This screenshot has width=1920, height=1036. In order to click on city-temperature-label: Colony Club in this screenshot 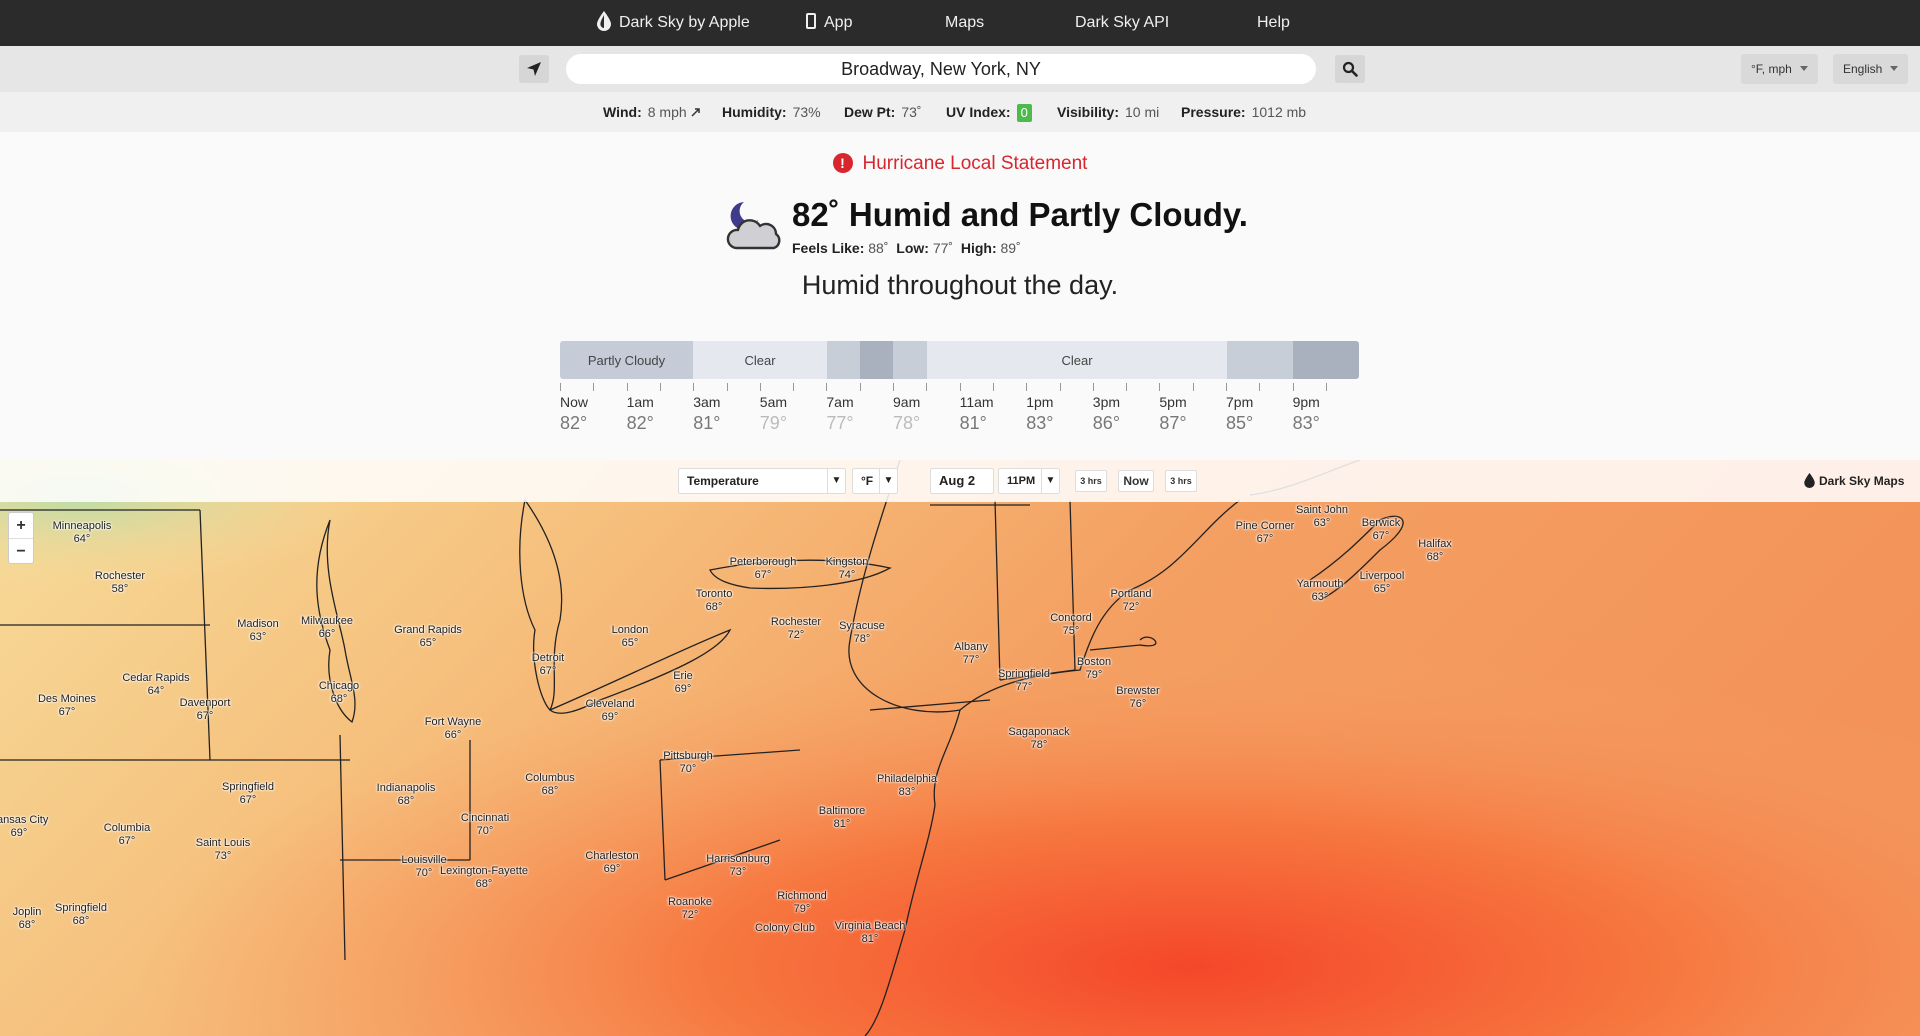, I will do `click(785, 928)`.